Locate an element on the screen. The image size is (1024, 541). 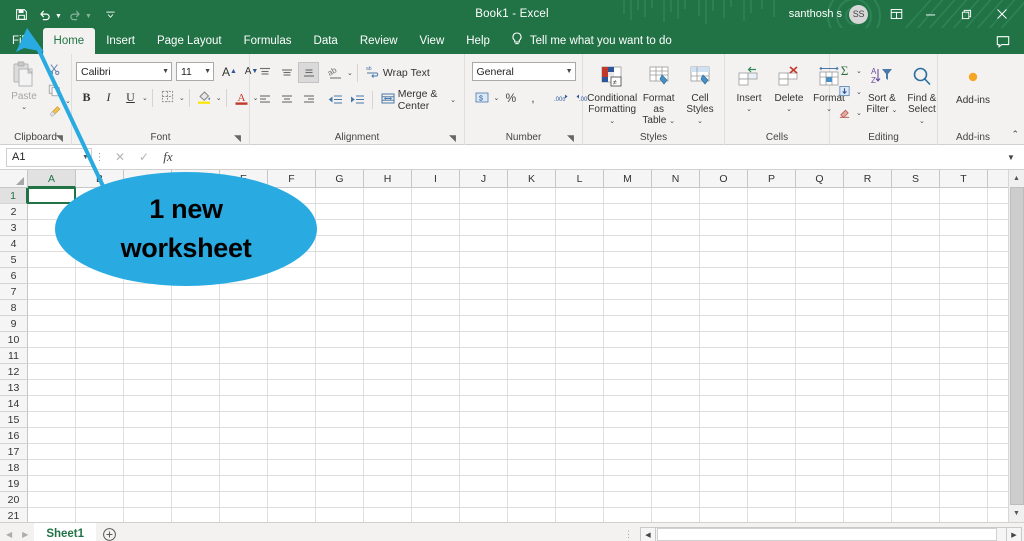
cell-C20 is located at coordinates (148, 500).